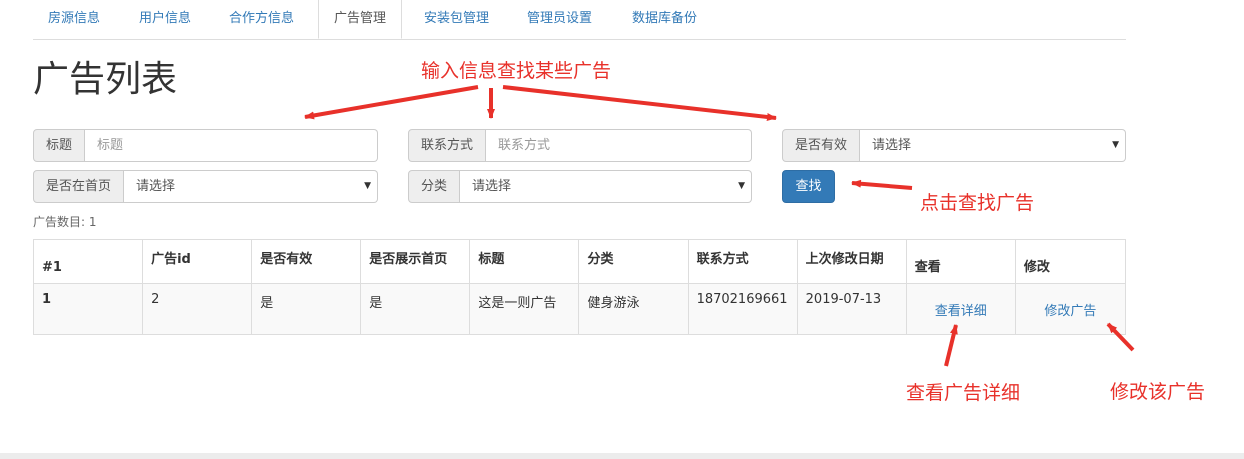 This screenshot has height=459, width=1244. I want to click on category-filter-value: 请选择, so click(492, 186).